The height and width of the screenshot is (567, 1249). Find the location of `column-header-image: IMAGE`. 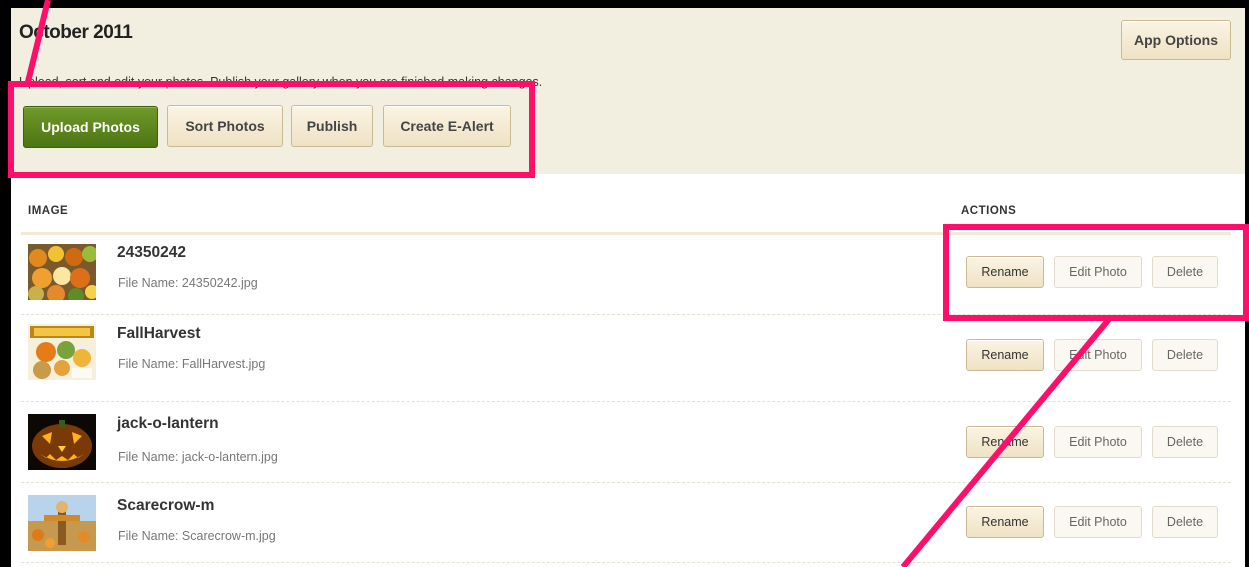

column-header-image: IMAGE is located at coordinates (48, 211).